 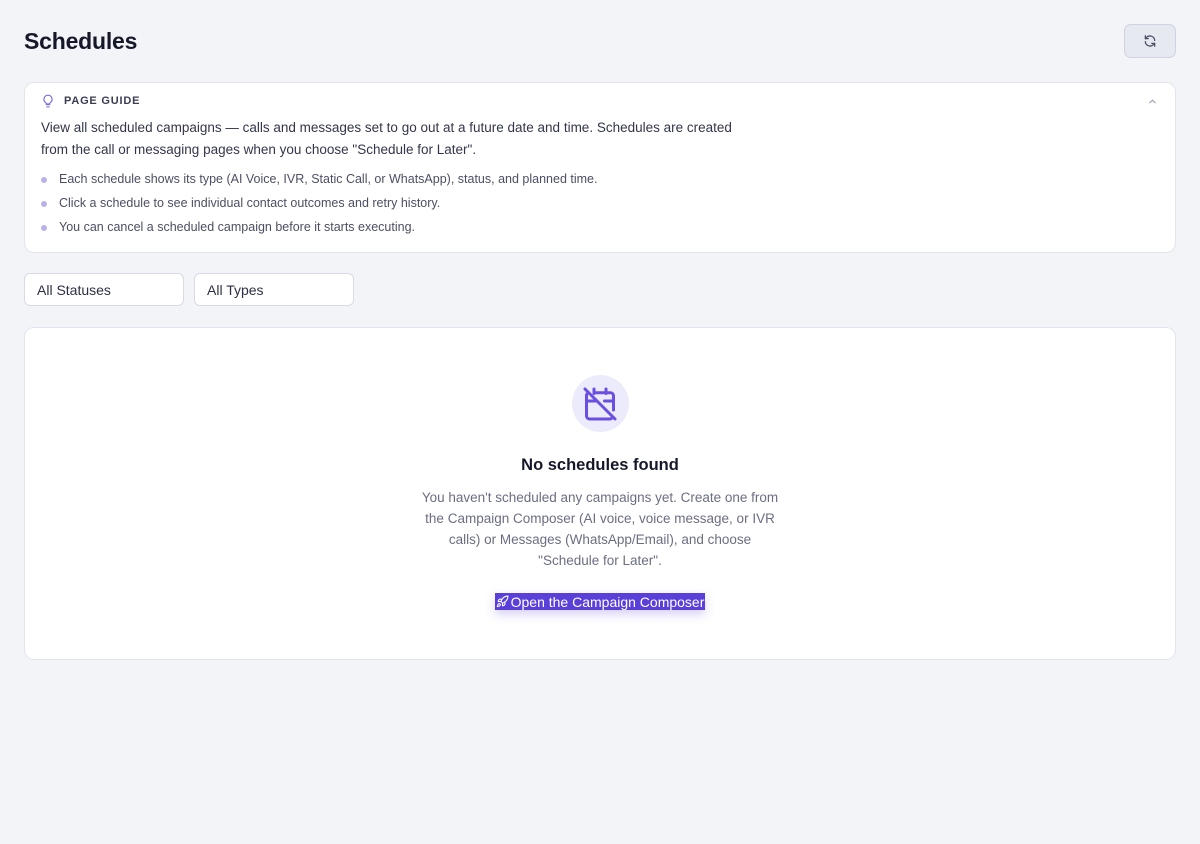 I want to click on filters-bar: All Statuses All Types, so click(x=600, y=290).